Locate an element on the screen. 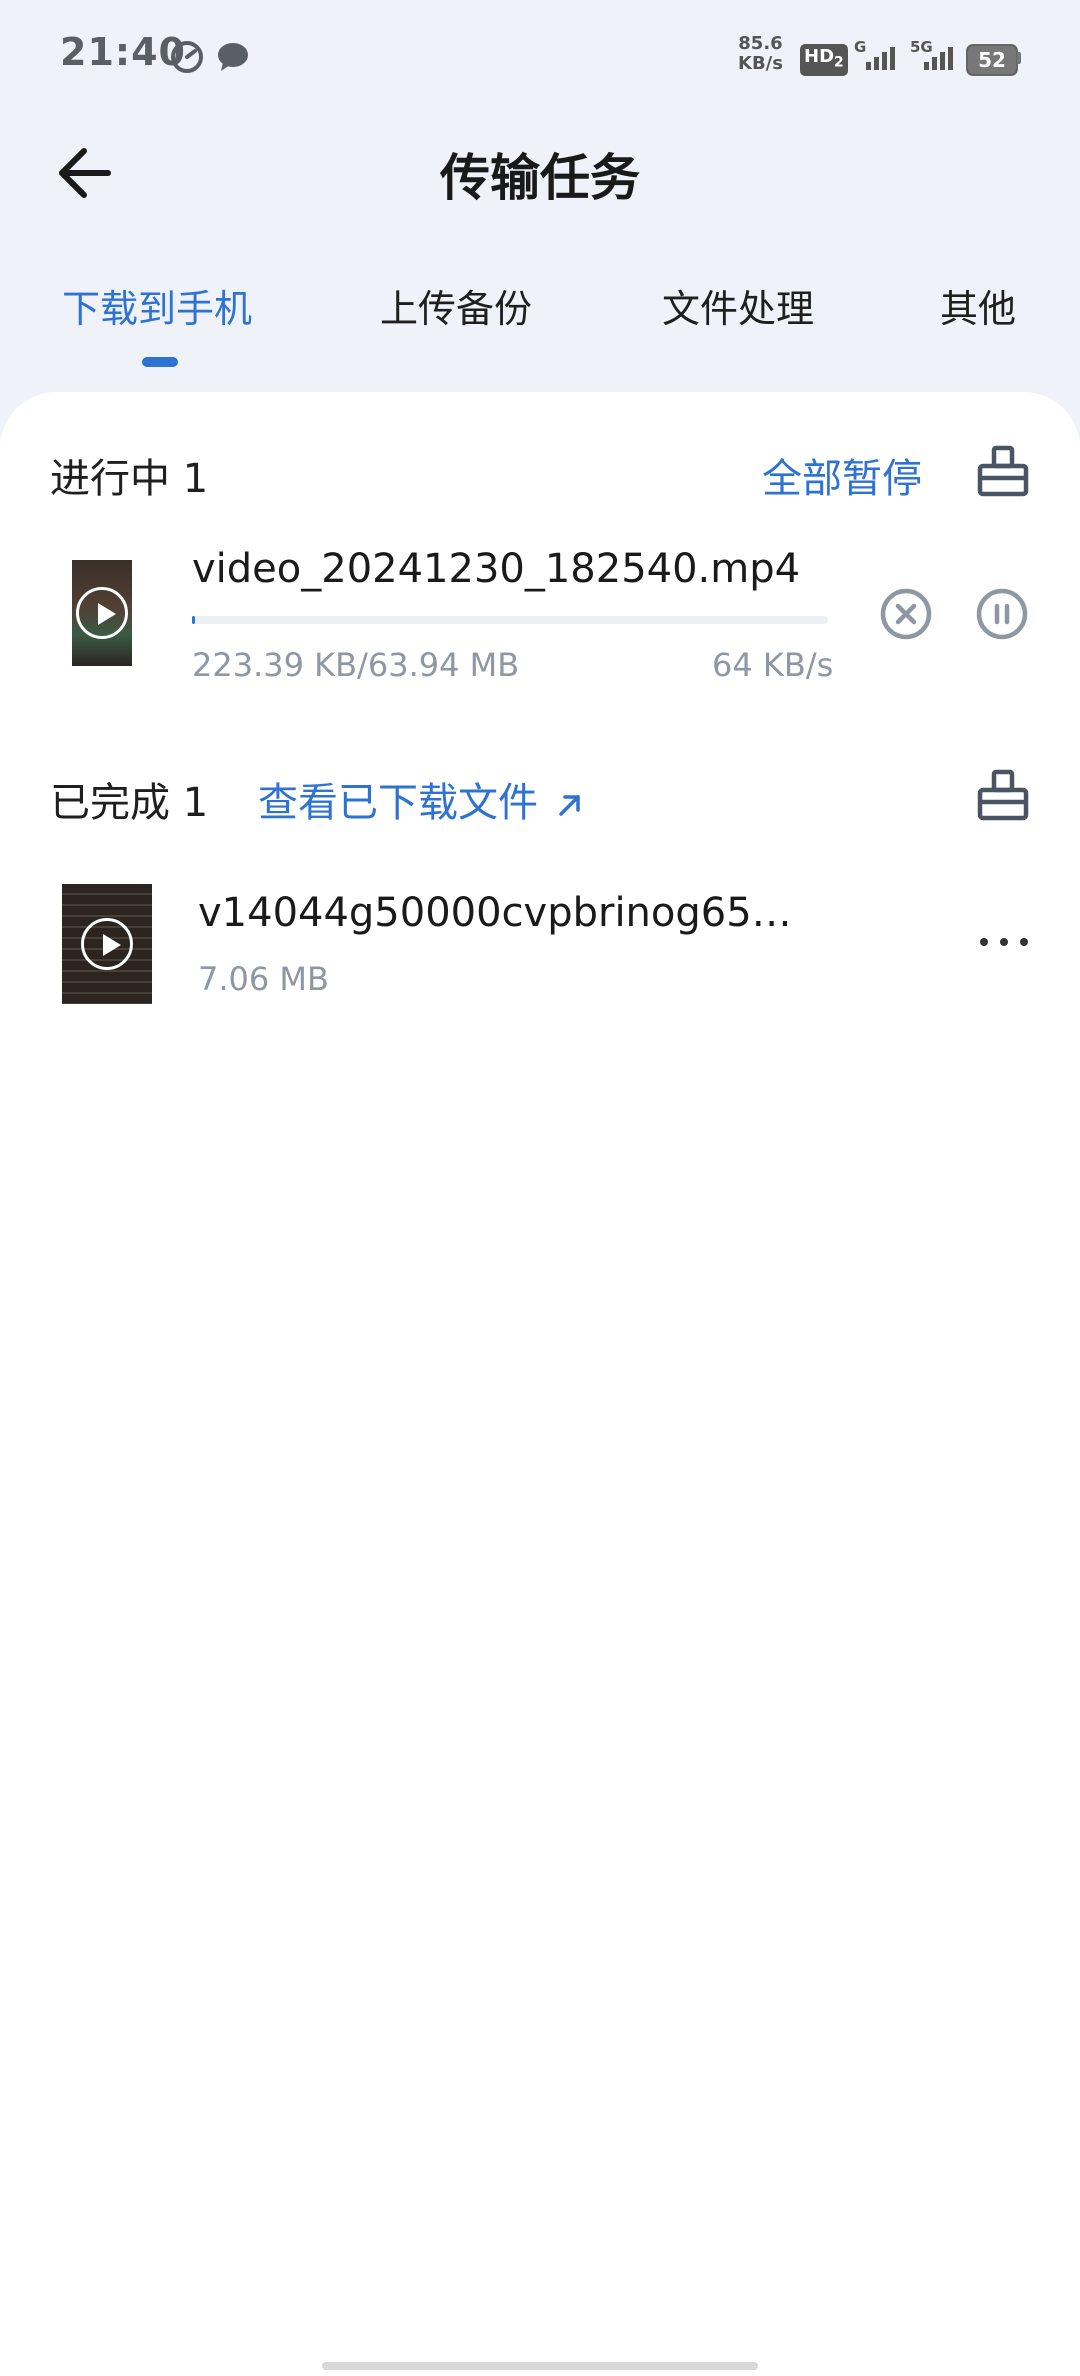  status-time: 21:40 is located at coordinates (123, 52).